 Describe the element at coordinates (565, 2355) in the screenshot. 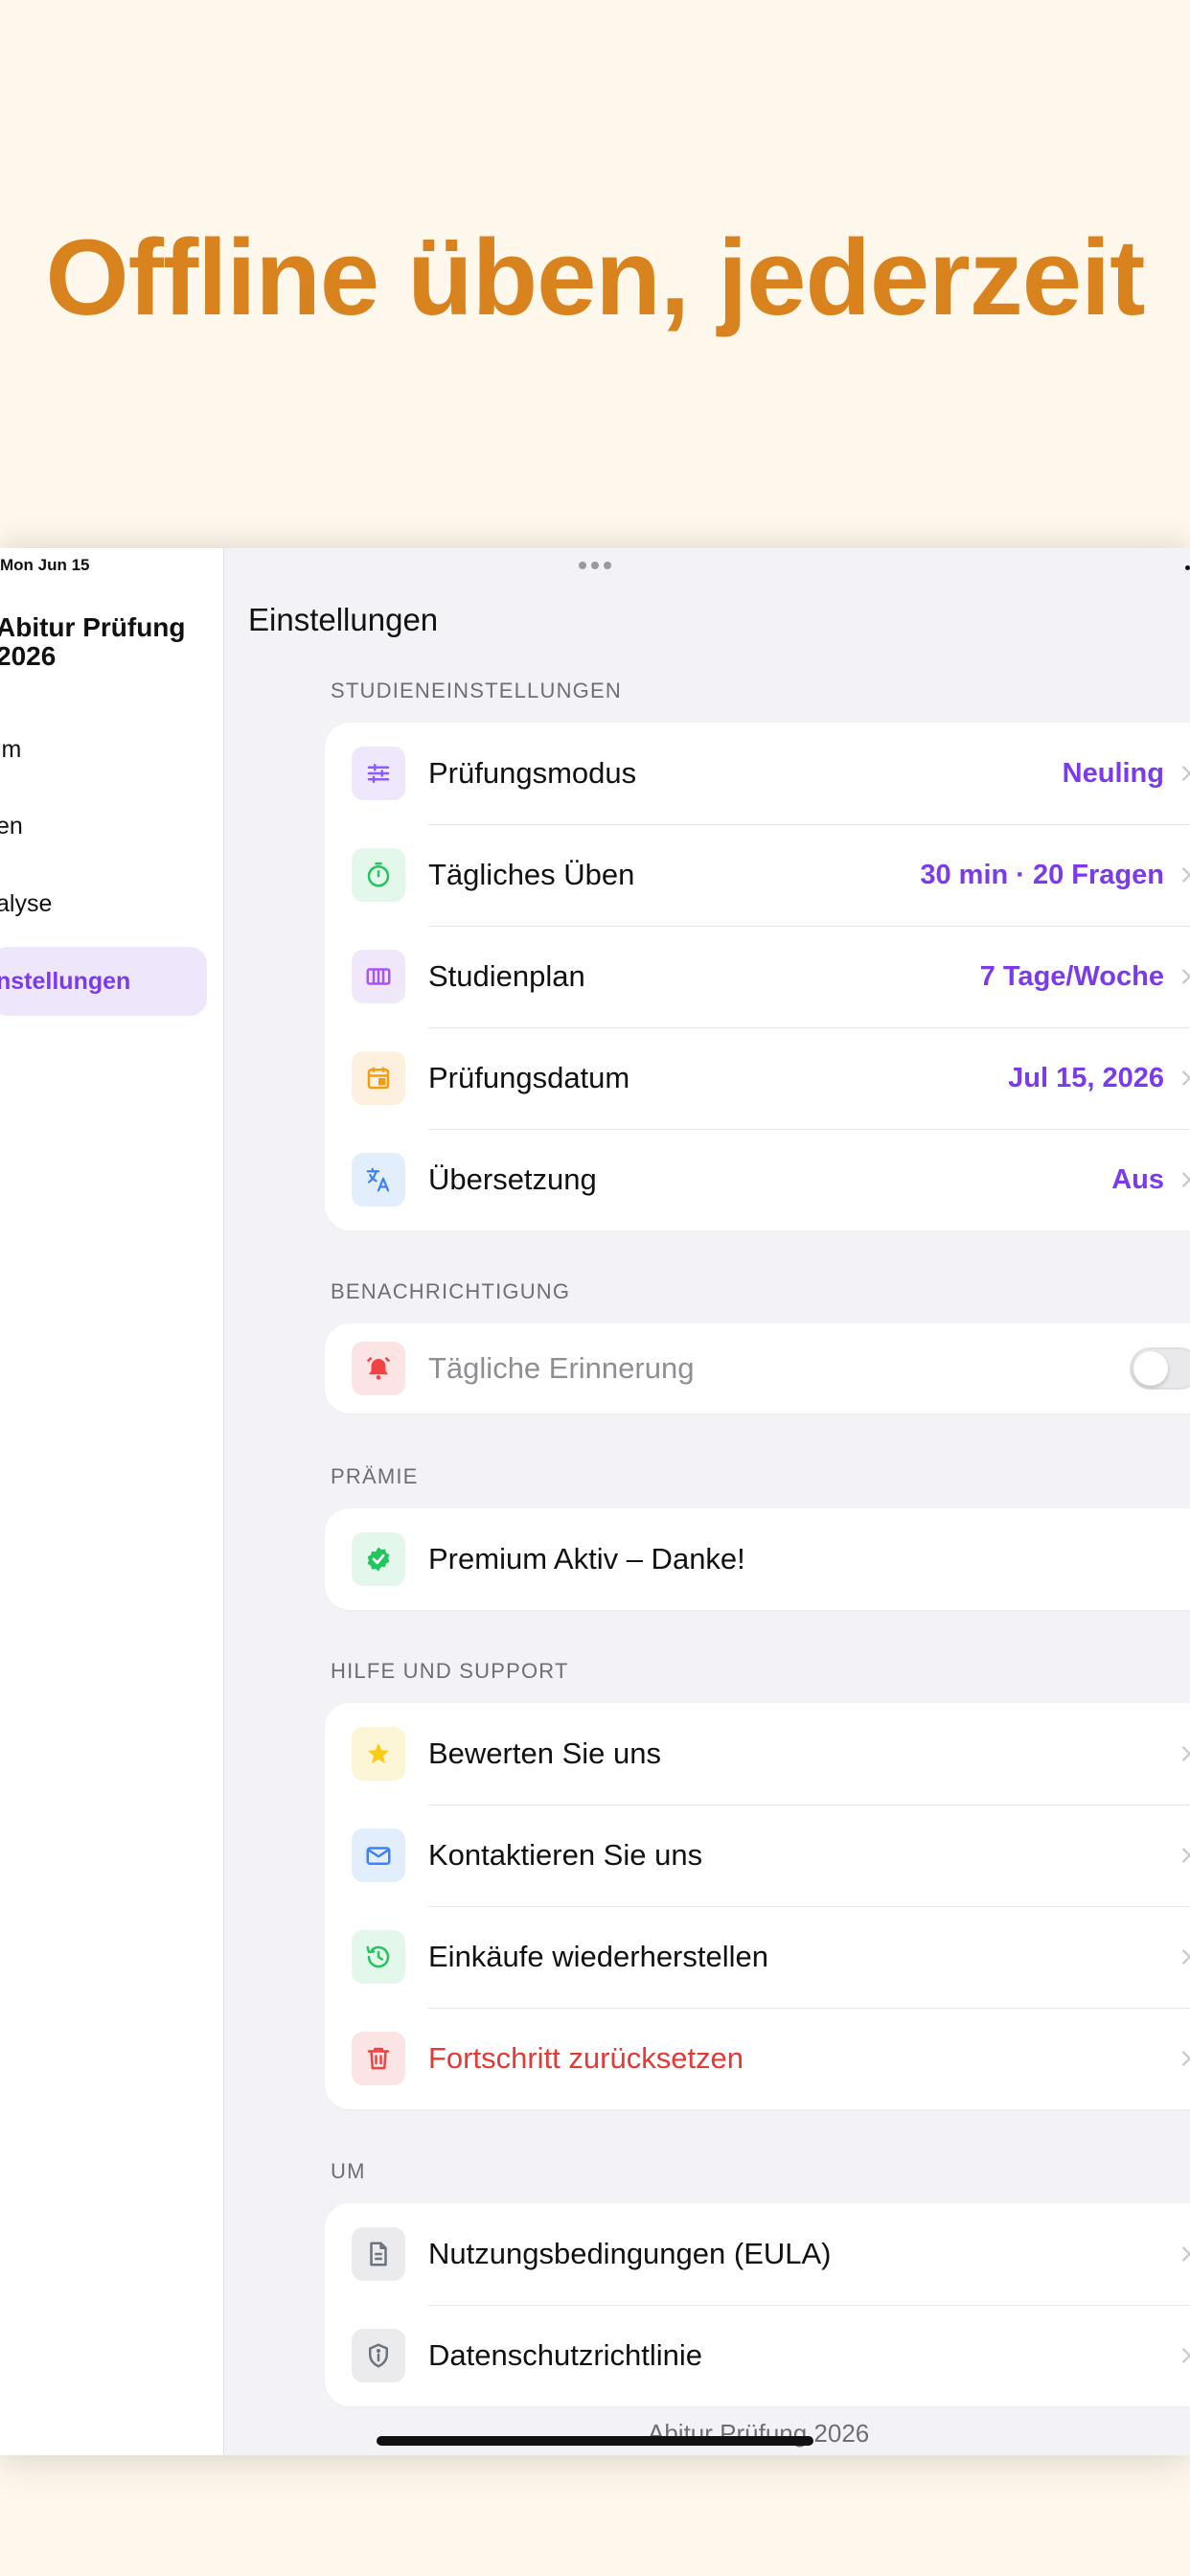

I see `row-label: Datenschutzrichtlinie` at that location.